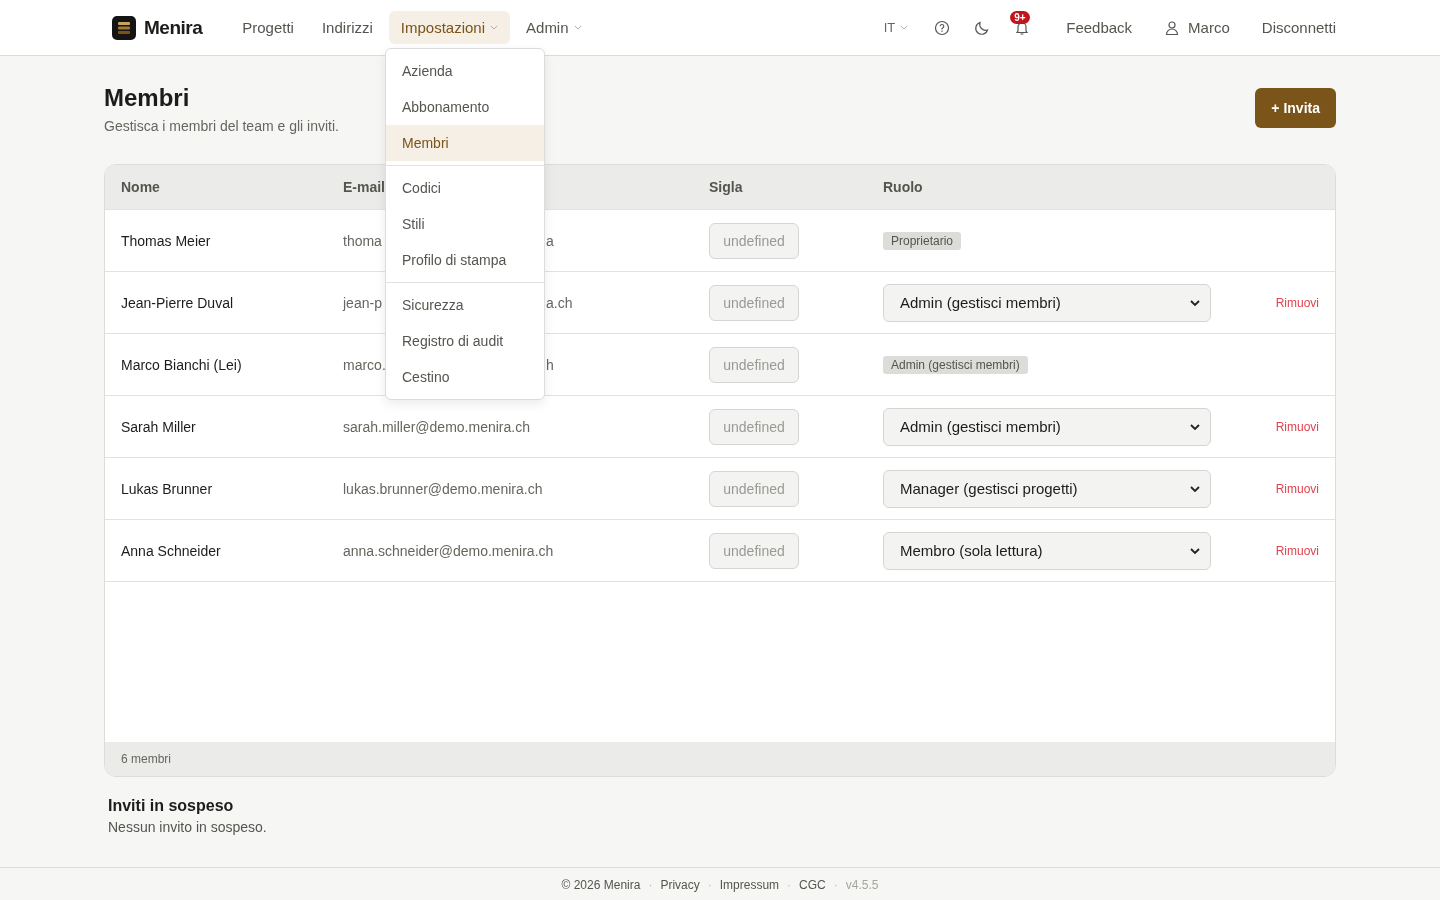  What do you see at coordinates (812, 884) in the screenshot?
I see `footer-link: CGC` at bounding box center [812, 884].